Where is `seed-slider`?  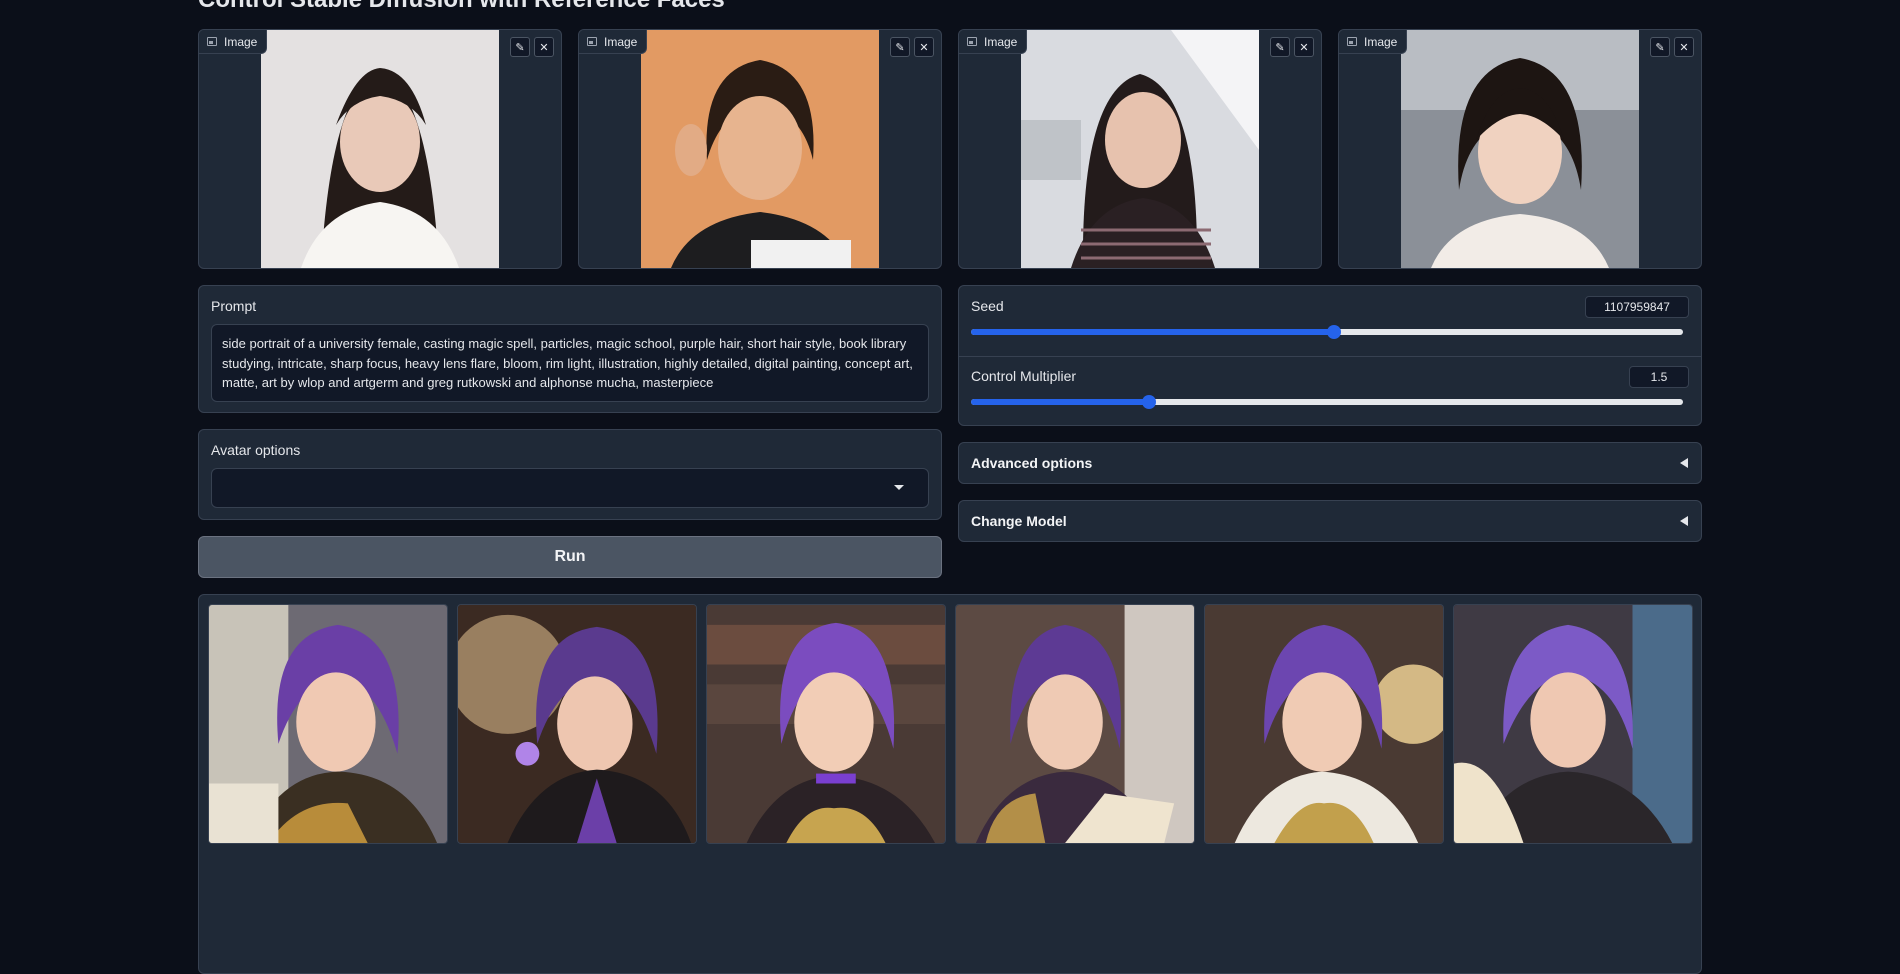 seed-slider is located at coordinates (1327, 332).